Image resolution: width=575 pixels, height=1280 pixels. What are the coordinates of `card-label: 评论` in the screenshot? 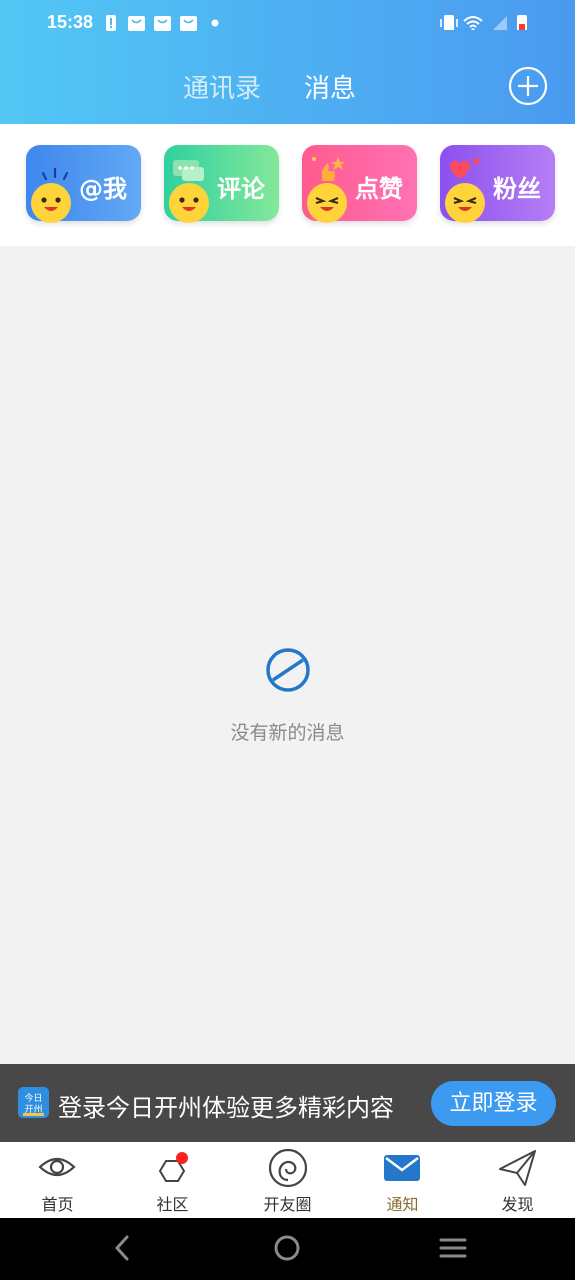 It's located at (241, 189).